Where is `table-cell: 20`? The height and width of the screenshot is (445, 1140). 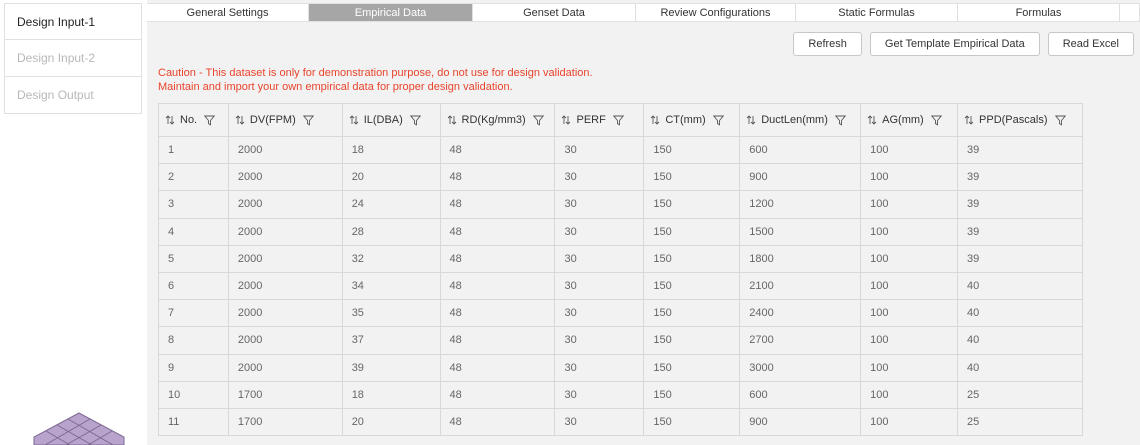
table-cell: 20 is located at coordinates (391, 177).